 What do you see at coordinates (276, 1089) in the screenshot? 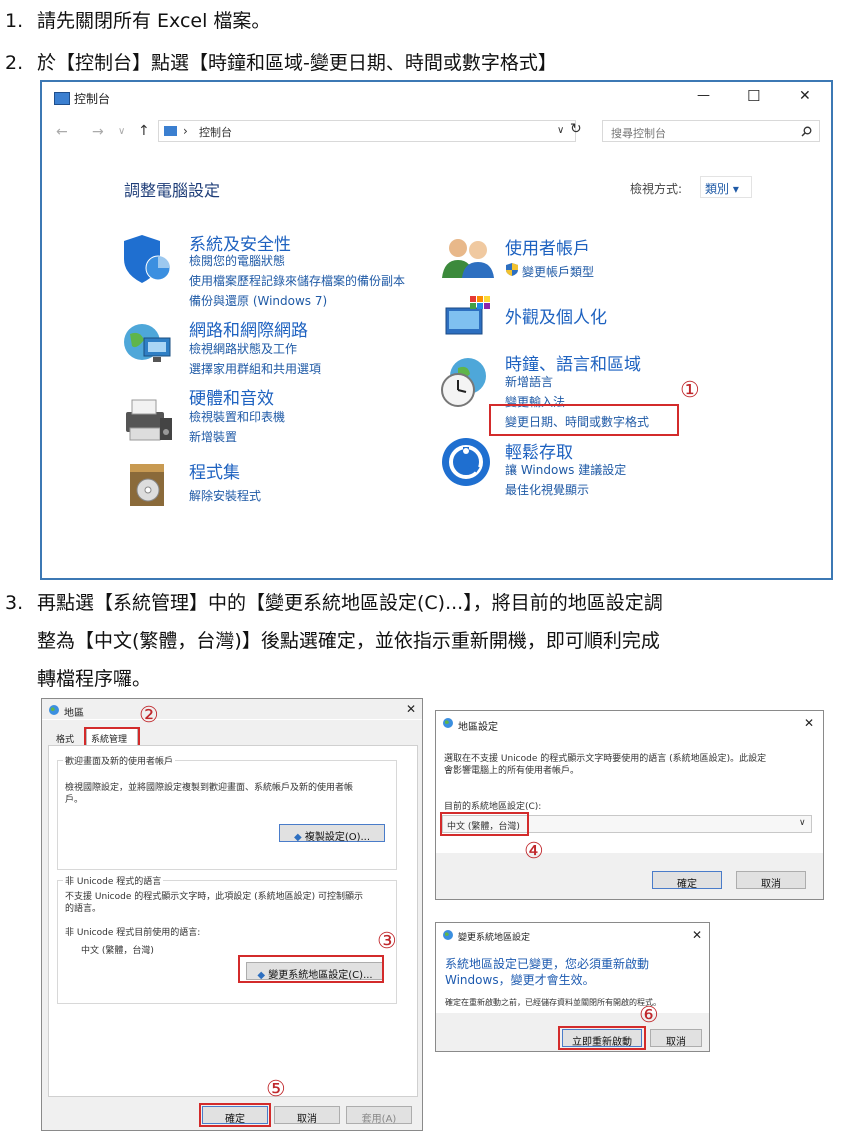
I see `marker-5: ⑤` at bounding box center [276, 1089].